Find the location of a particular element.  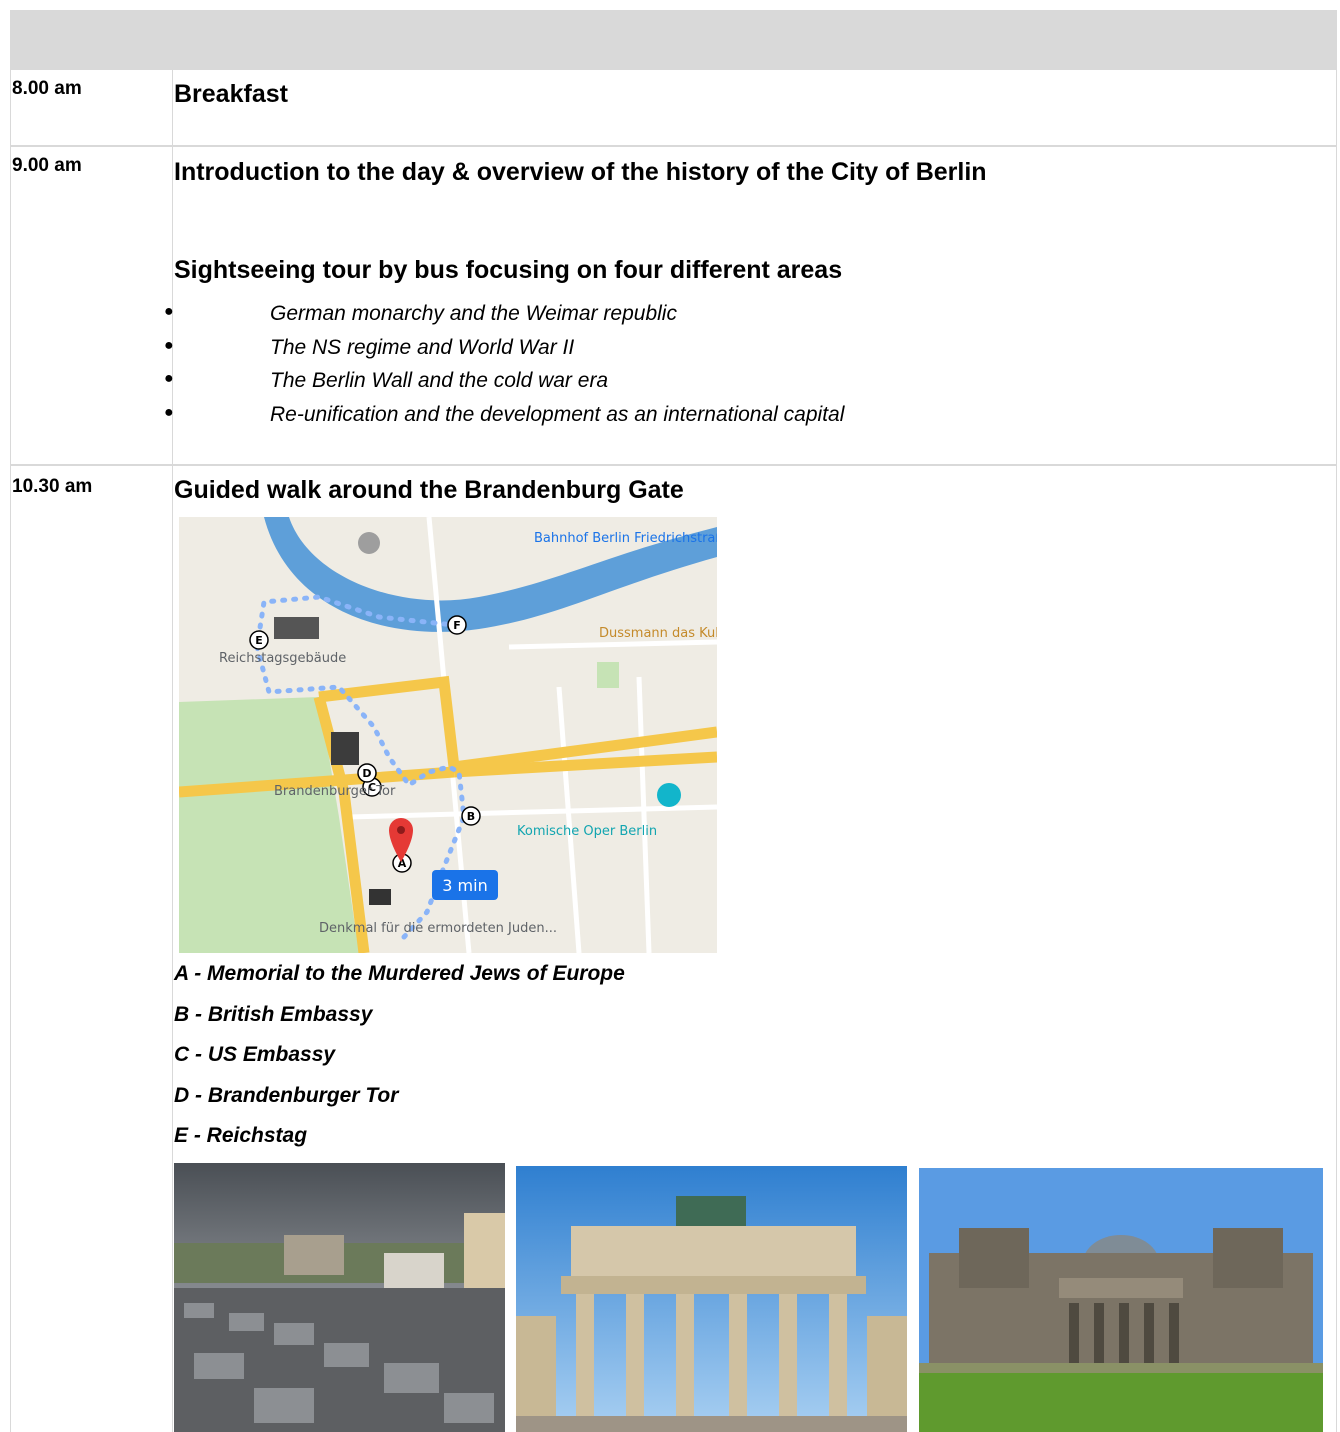

opera-marker-icon is located at coordinates (669, 795).